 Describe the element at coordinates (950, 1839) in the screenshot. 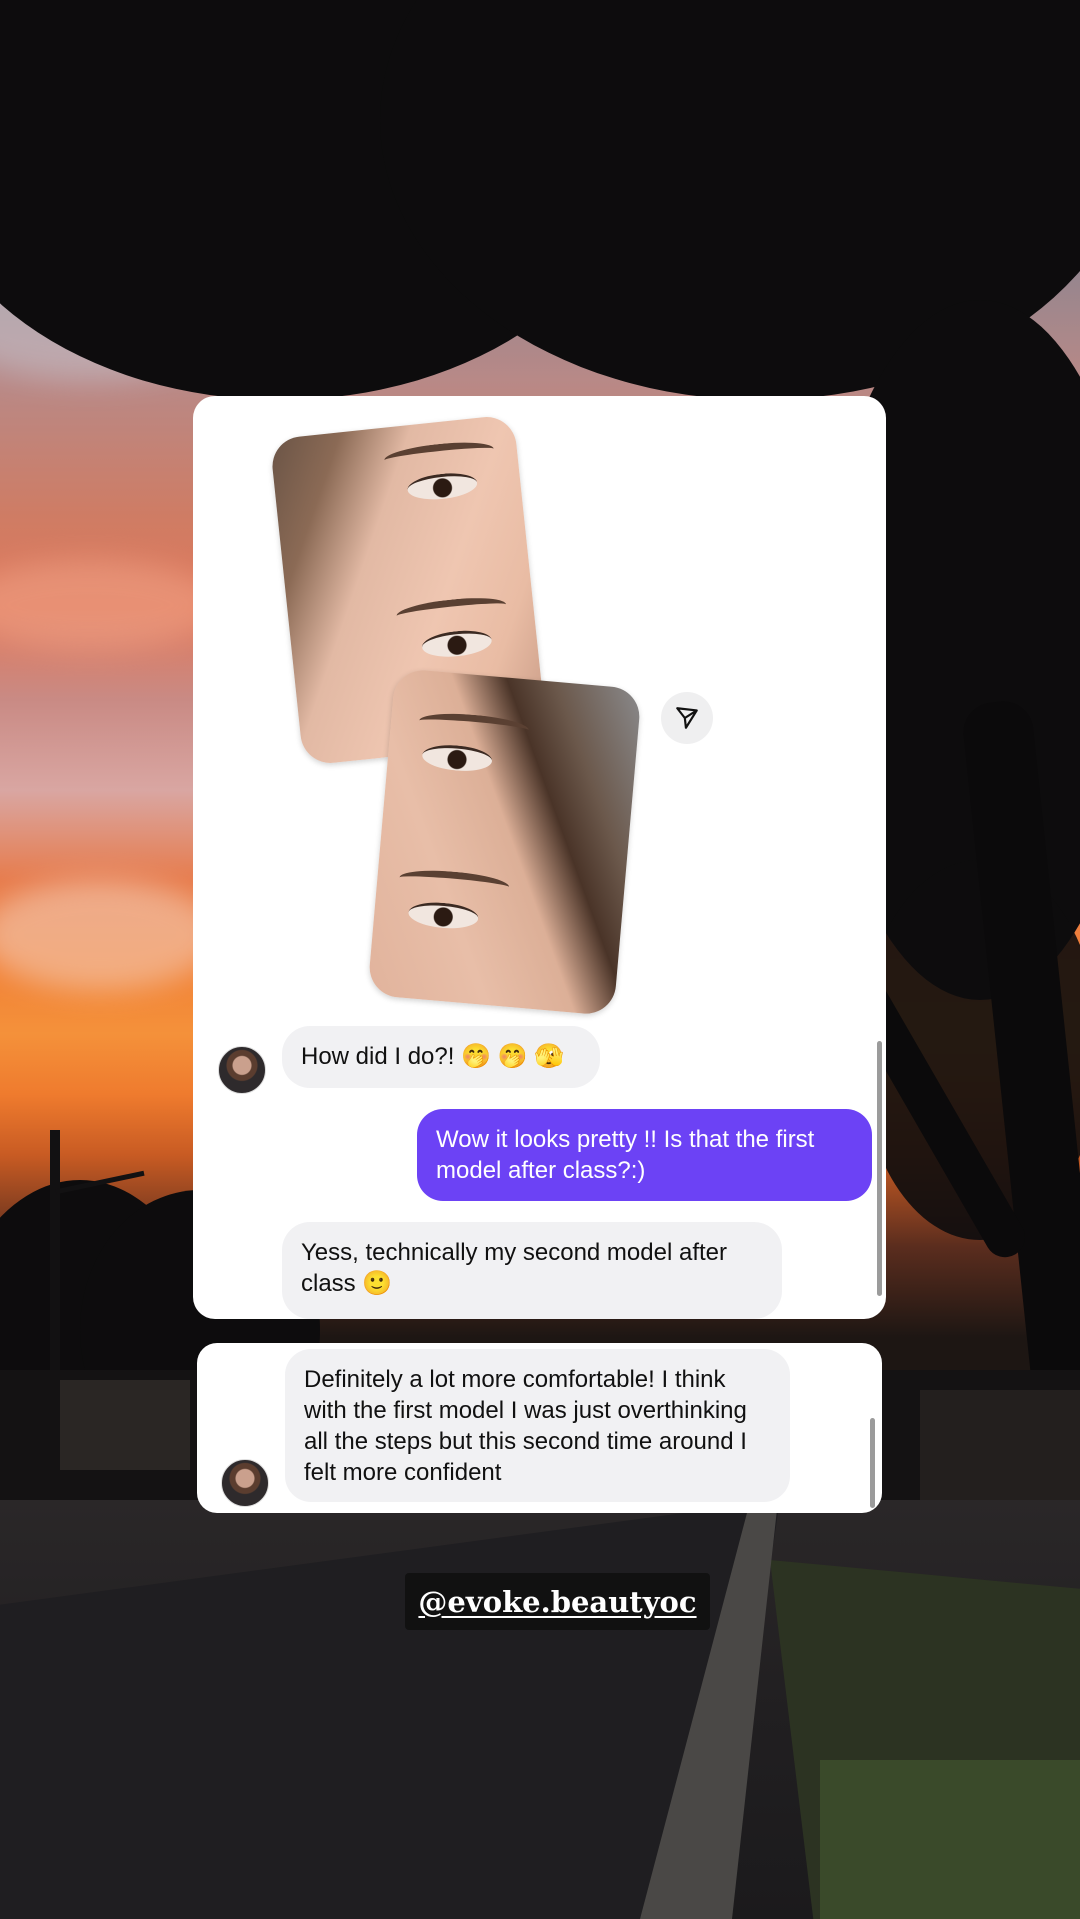

I see `lawn` at that location.